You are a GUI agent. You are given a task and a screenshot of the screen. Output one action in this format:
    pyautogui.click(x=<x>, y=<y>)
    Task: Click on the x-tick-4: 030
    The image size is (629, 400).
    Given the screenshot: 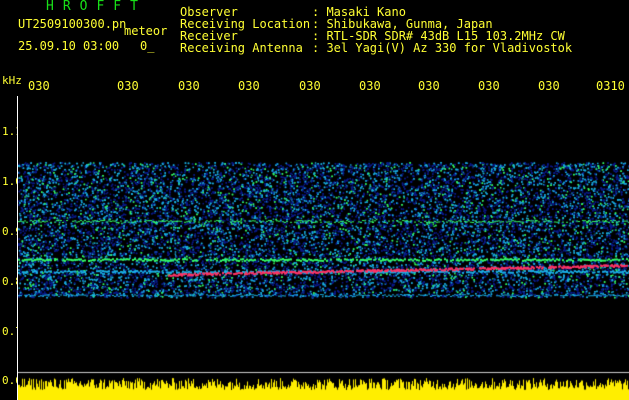 What is the action you would take?
    pyautogui.click(x=310, y=86)
    